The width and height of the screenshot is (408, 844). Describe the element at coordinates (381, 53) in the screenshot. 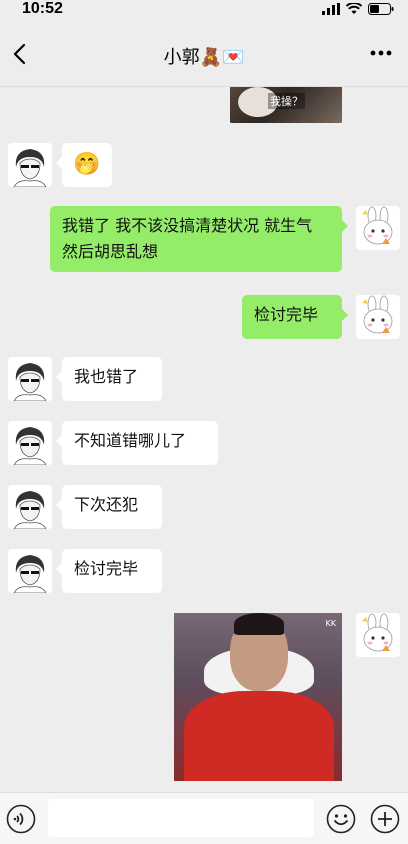

I see `more-icon` at that location.